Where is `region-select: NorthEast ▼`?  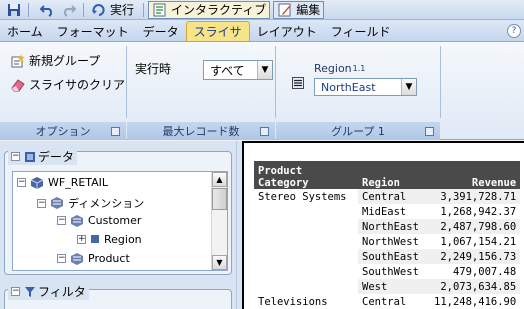
region-select: NorthEast ▼ is located at coordinates (365, 87).